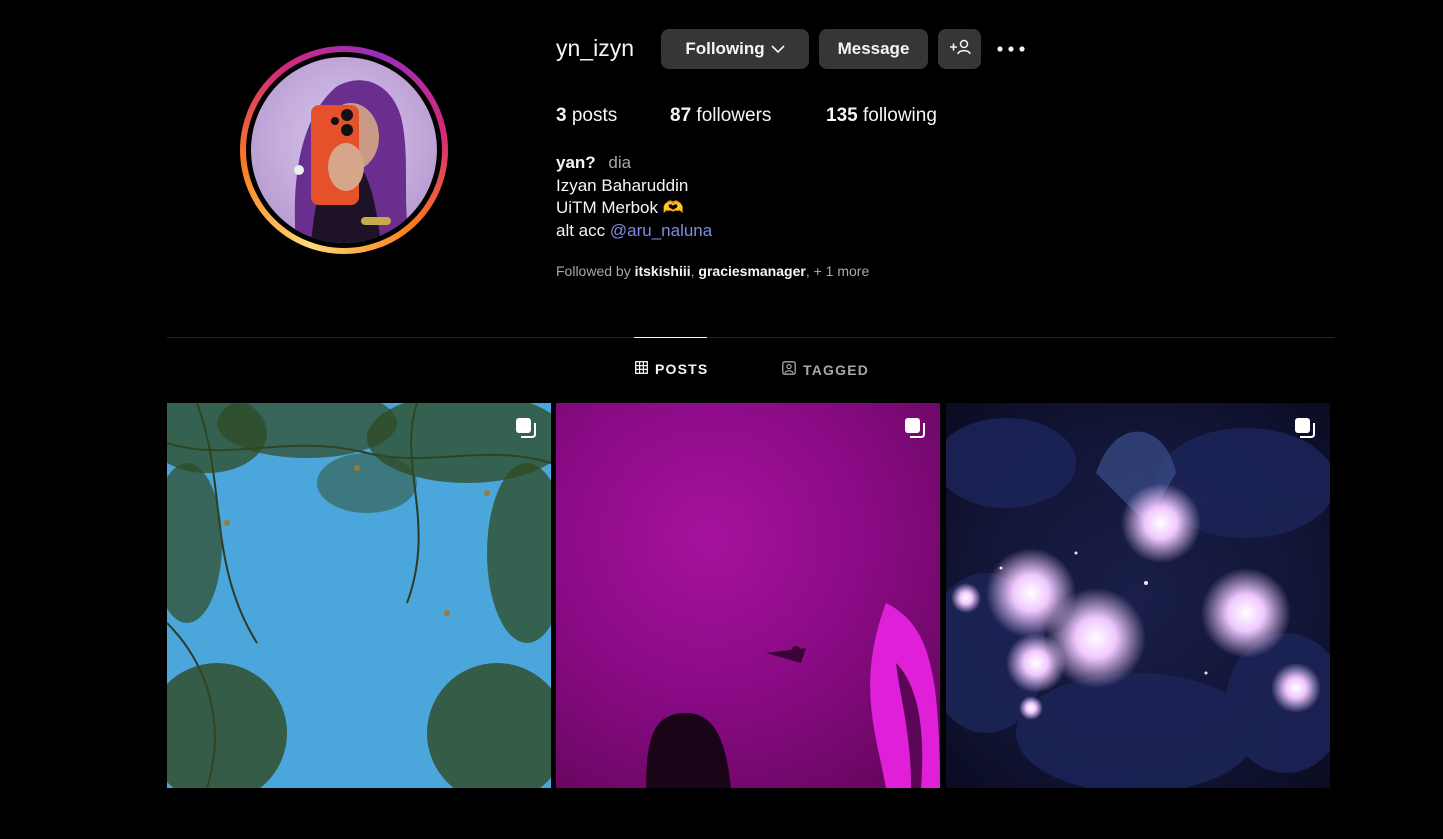 This screenshot has width=1443, height=839. Describe the element at coordinates (641, 369) in the screenshot. I see `grid-icon` at that location.